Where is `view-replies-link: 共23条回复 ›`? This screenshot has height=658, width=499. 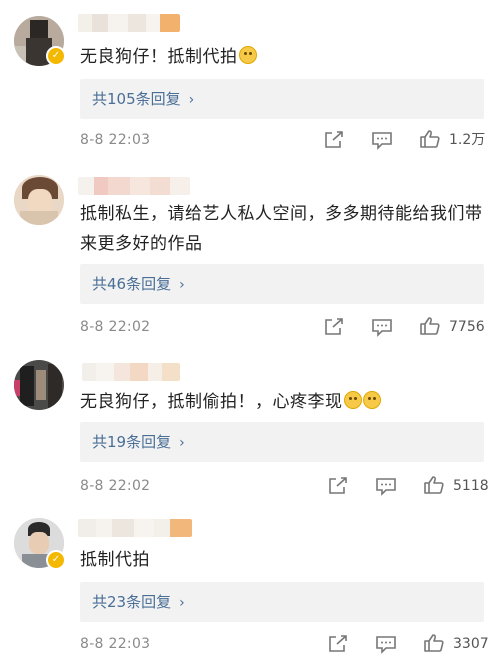 view-replies-link: 共23条回复 › is located at coordinates (138, 602).